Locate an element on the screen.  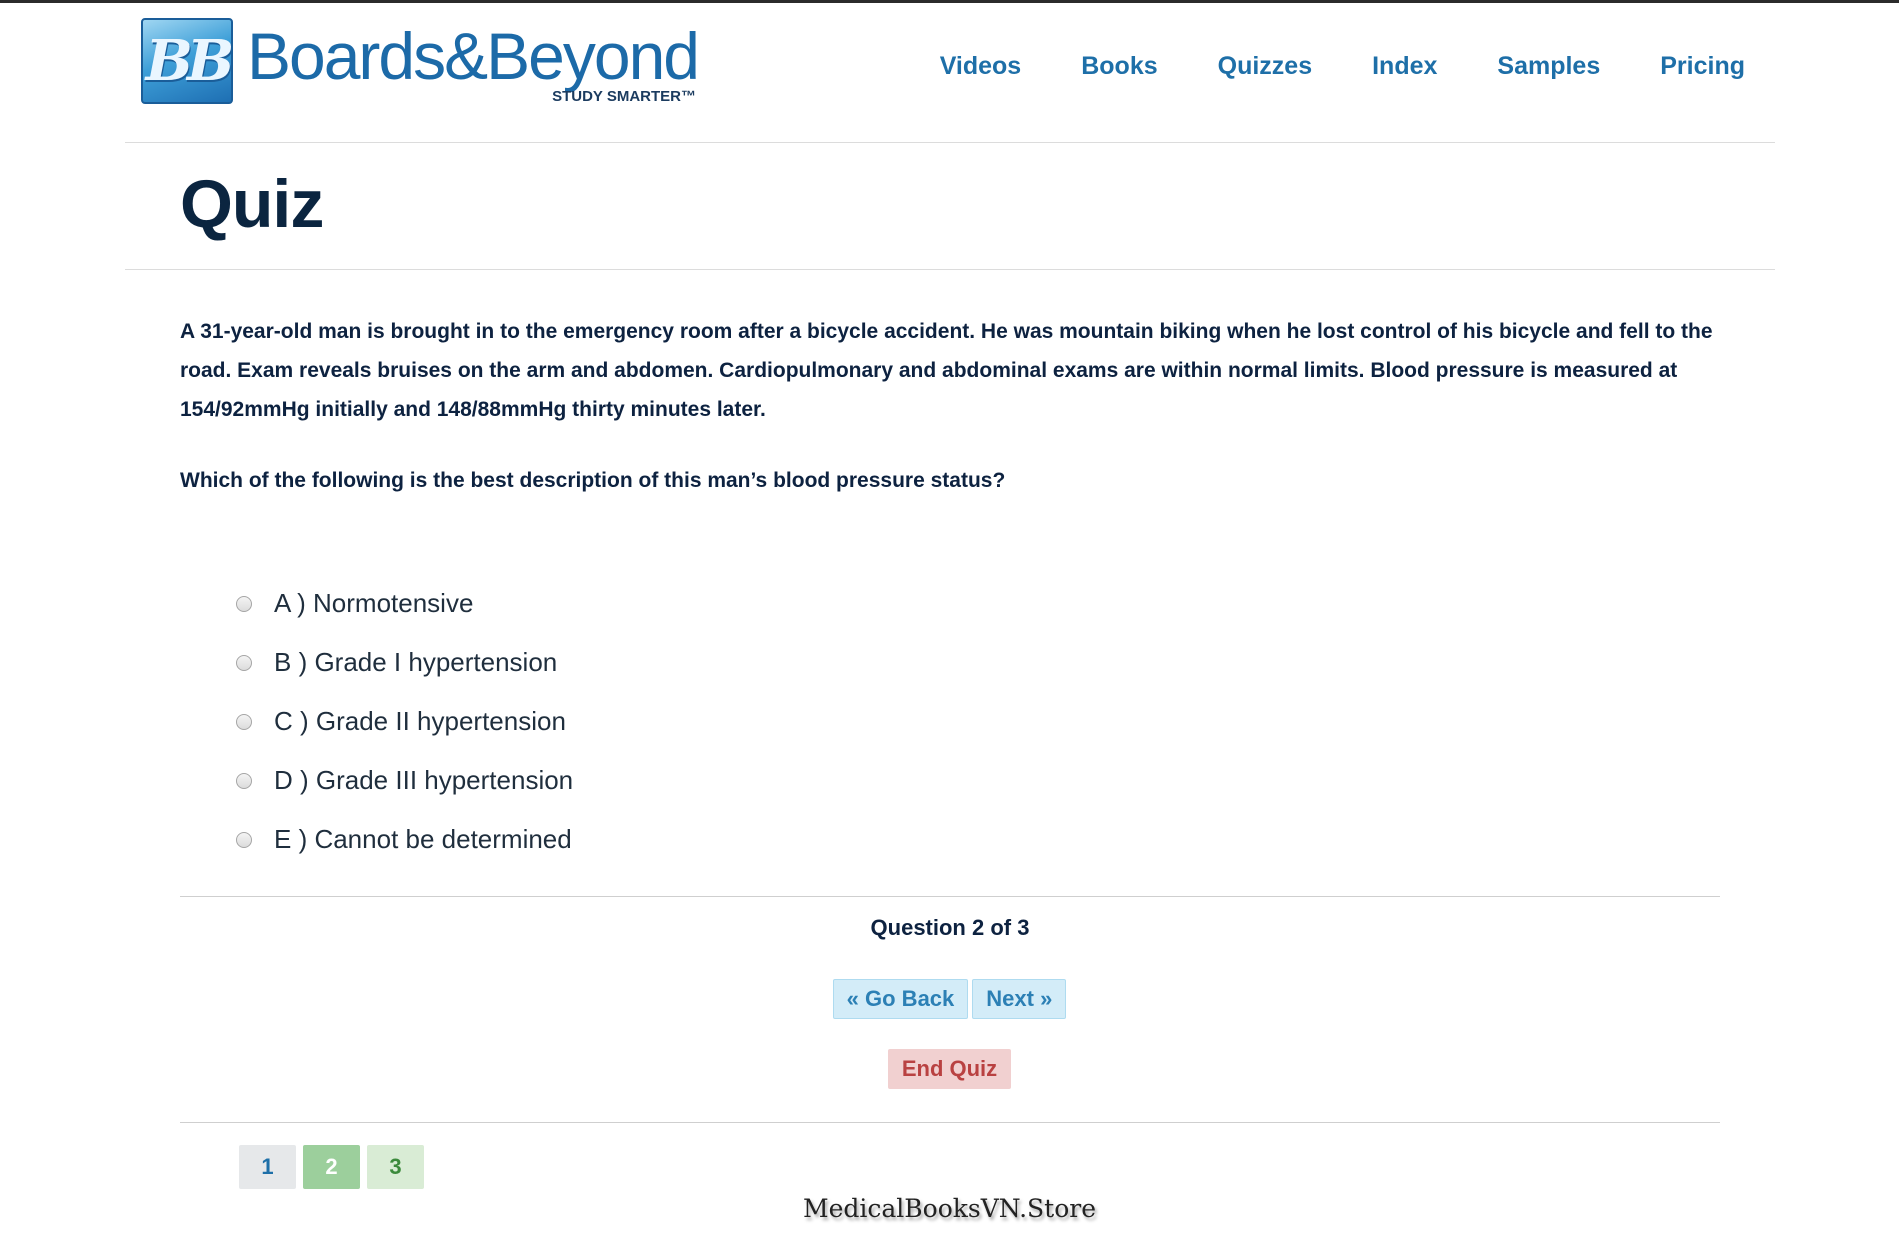
logo-name: Boards&Beyond is located at coordinates (473, 56).